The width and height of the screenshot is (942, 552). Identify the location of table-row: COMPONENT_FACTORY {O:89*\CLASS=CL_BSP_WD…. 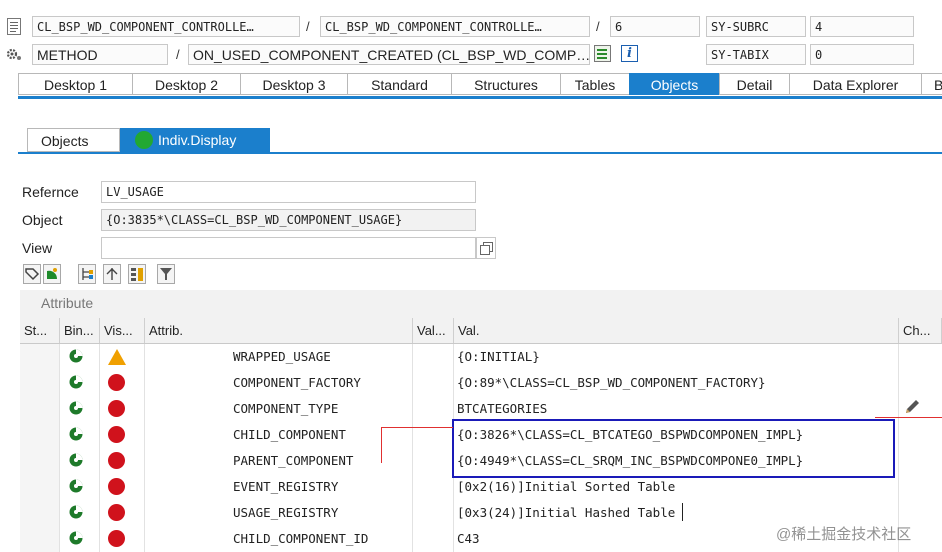
(481, 383).